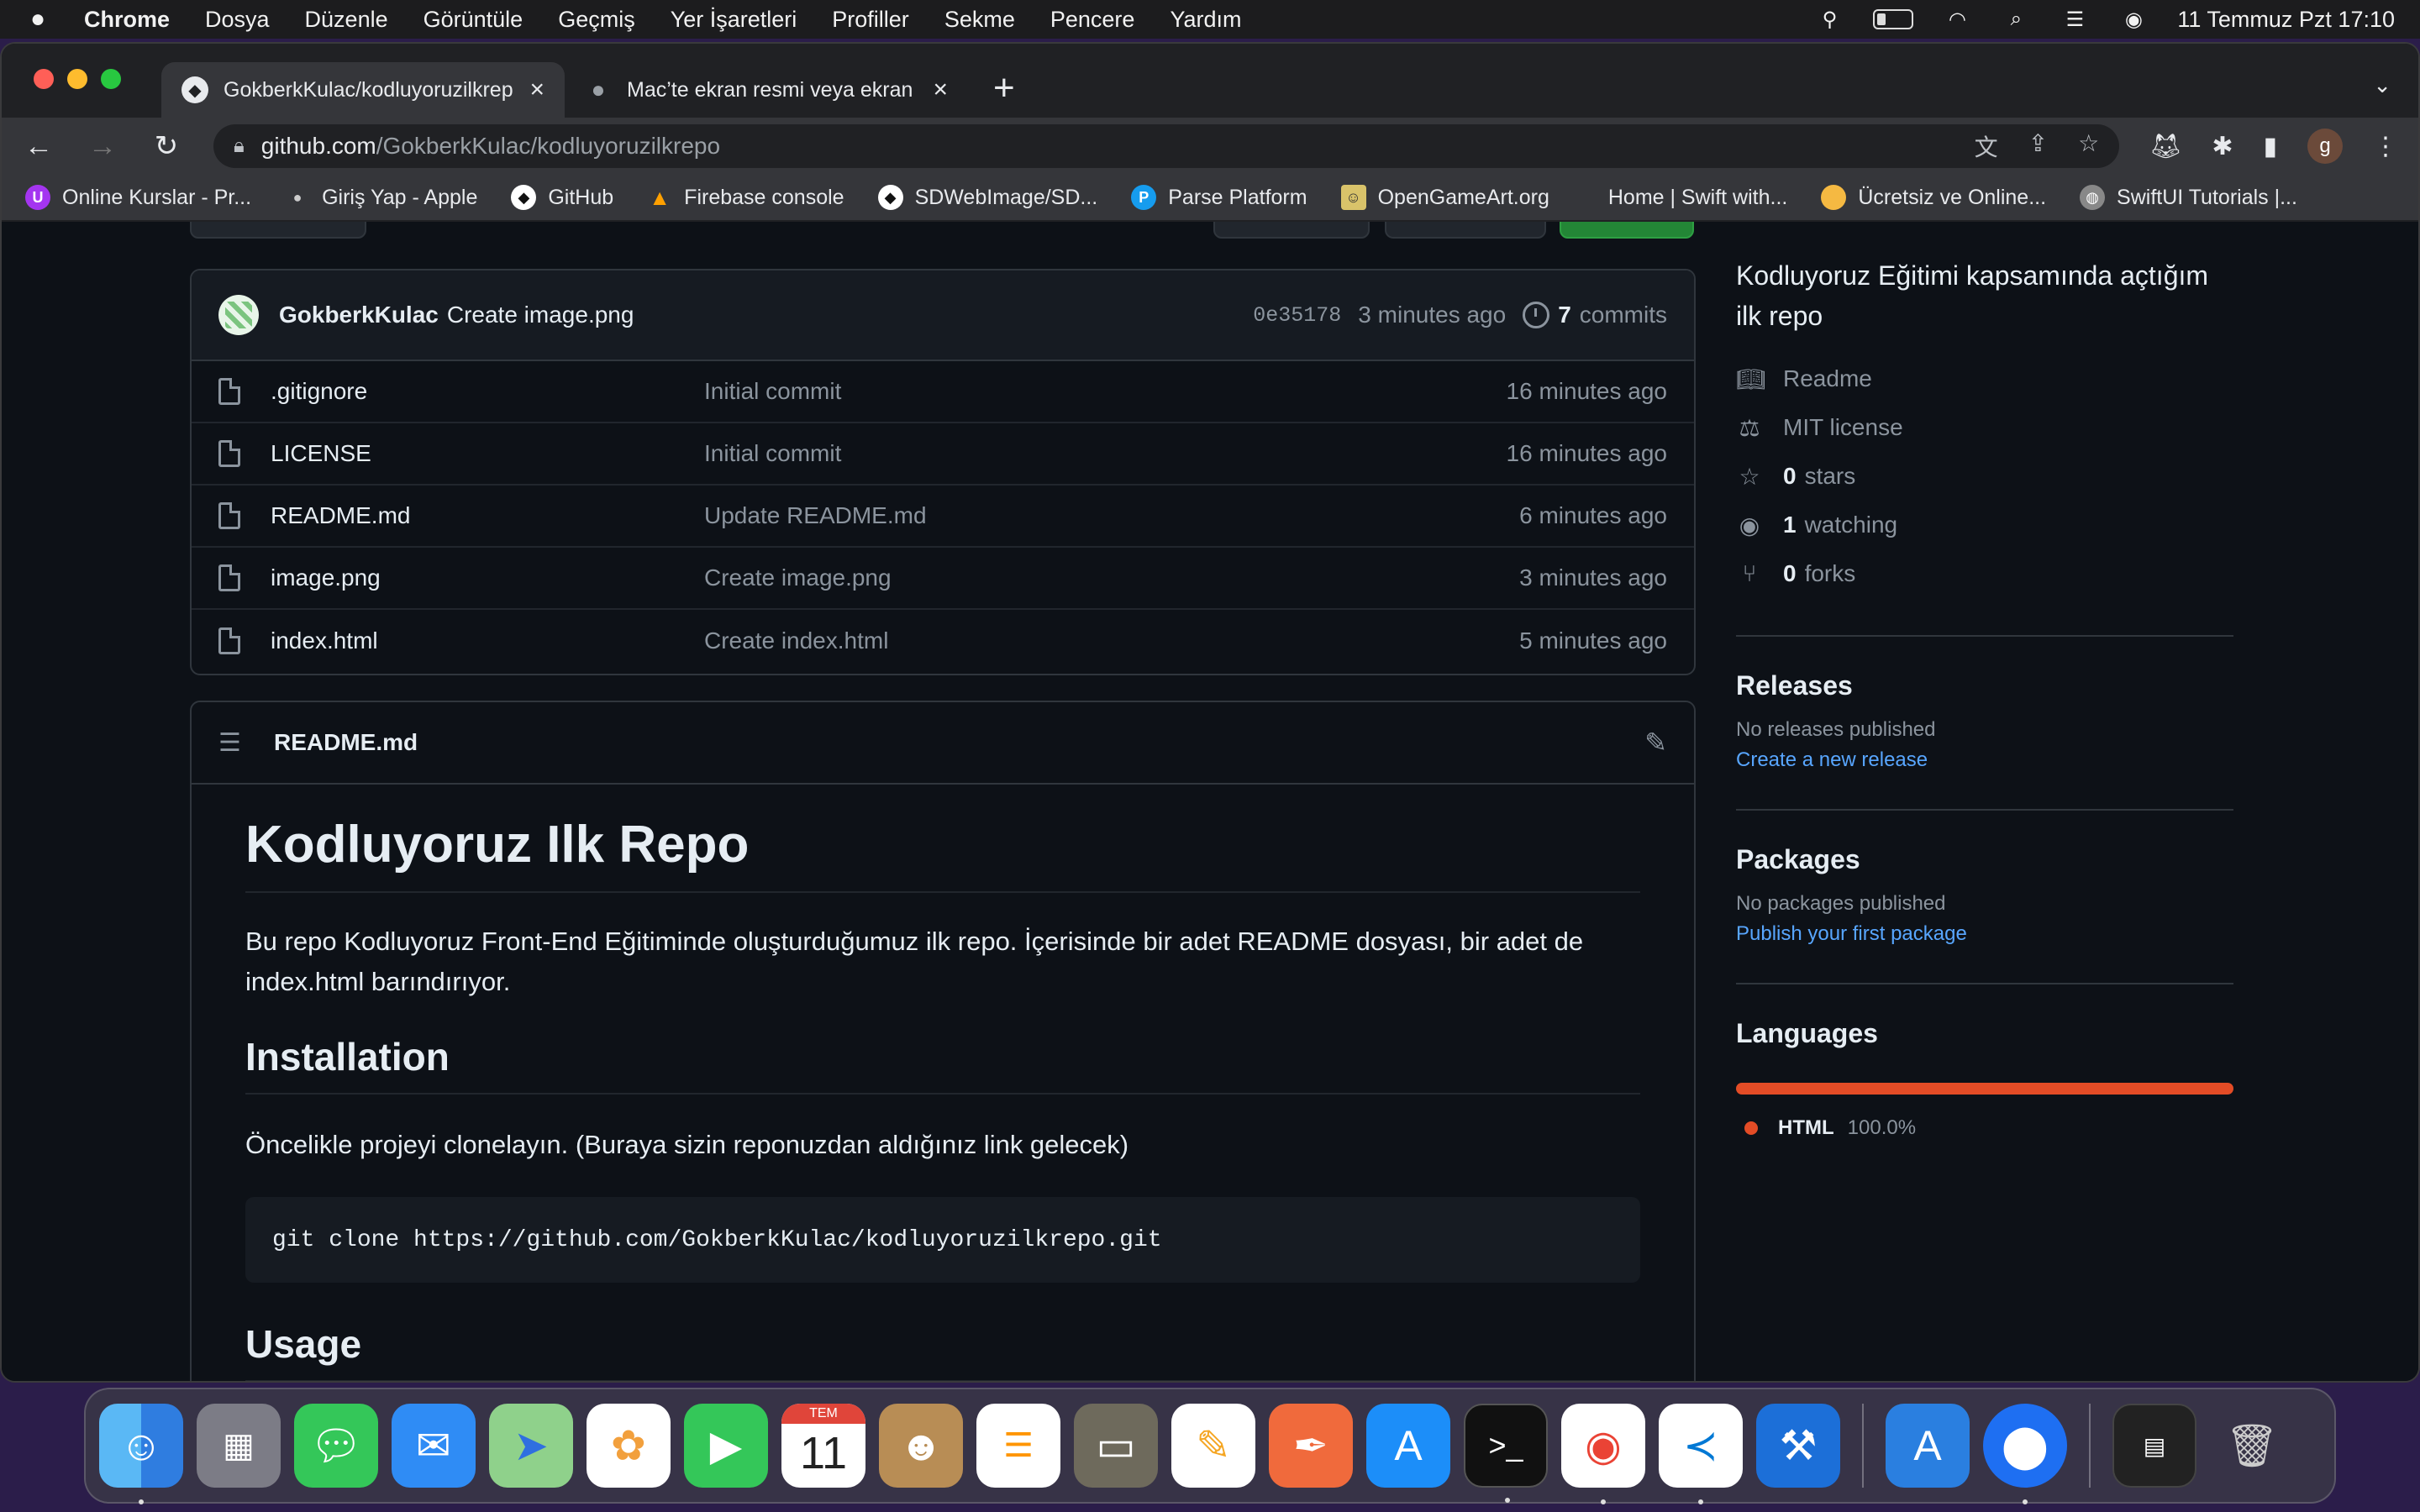  I want to click on branch-selector-button, so click(278, 230).